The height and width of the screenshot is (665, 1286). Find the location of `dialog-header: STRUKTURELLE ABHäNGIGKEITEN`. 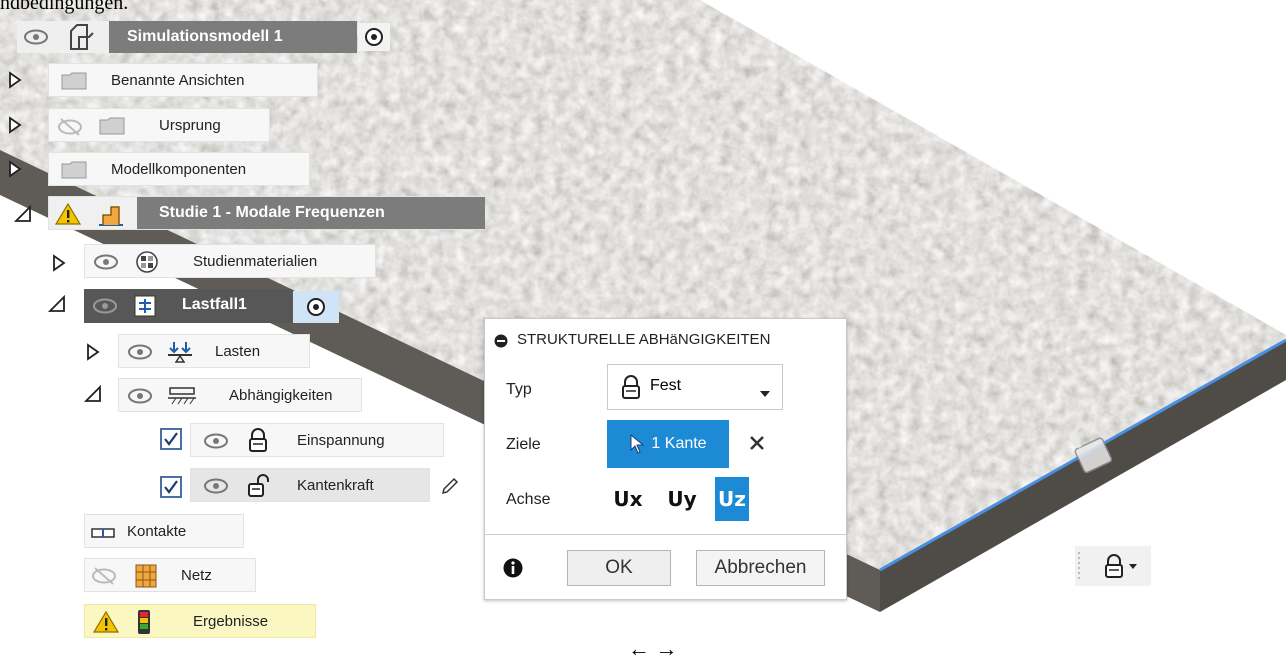

dialog-header: STRUKTURELLE ABHäNGIGKEITEN is located at coordinates (665, 341).